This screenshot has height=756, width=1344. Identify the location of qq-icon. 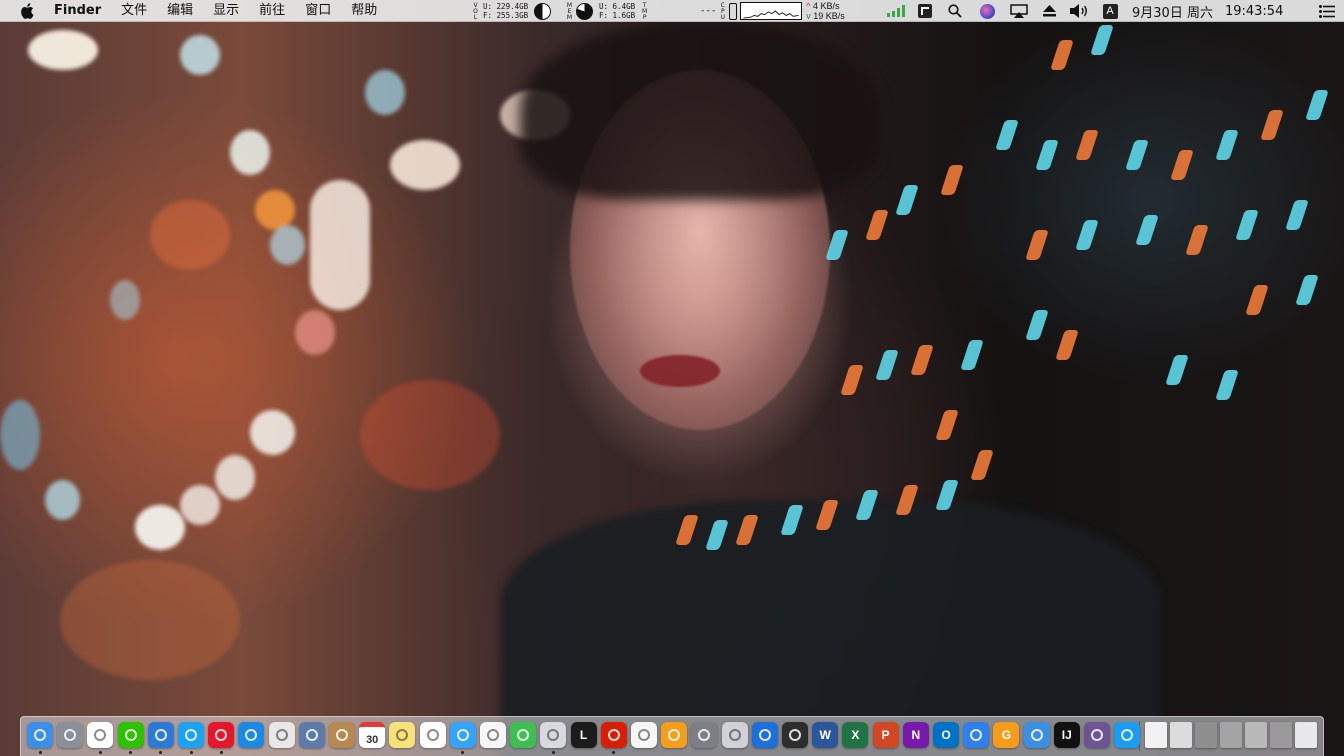
(100, 735).